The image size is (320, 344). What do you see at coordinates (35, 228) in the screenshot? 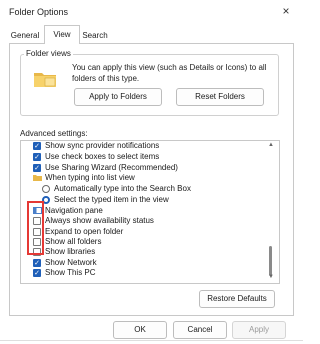
I see `highlight-annotation` at bounding box center [35, 228].